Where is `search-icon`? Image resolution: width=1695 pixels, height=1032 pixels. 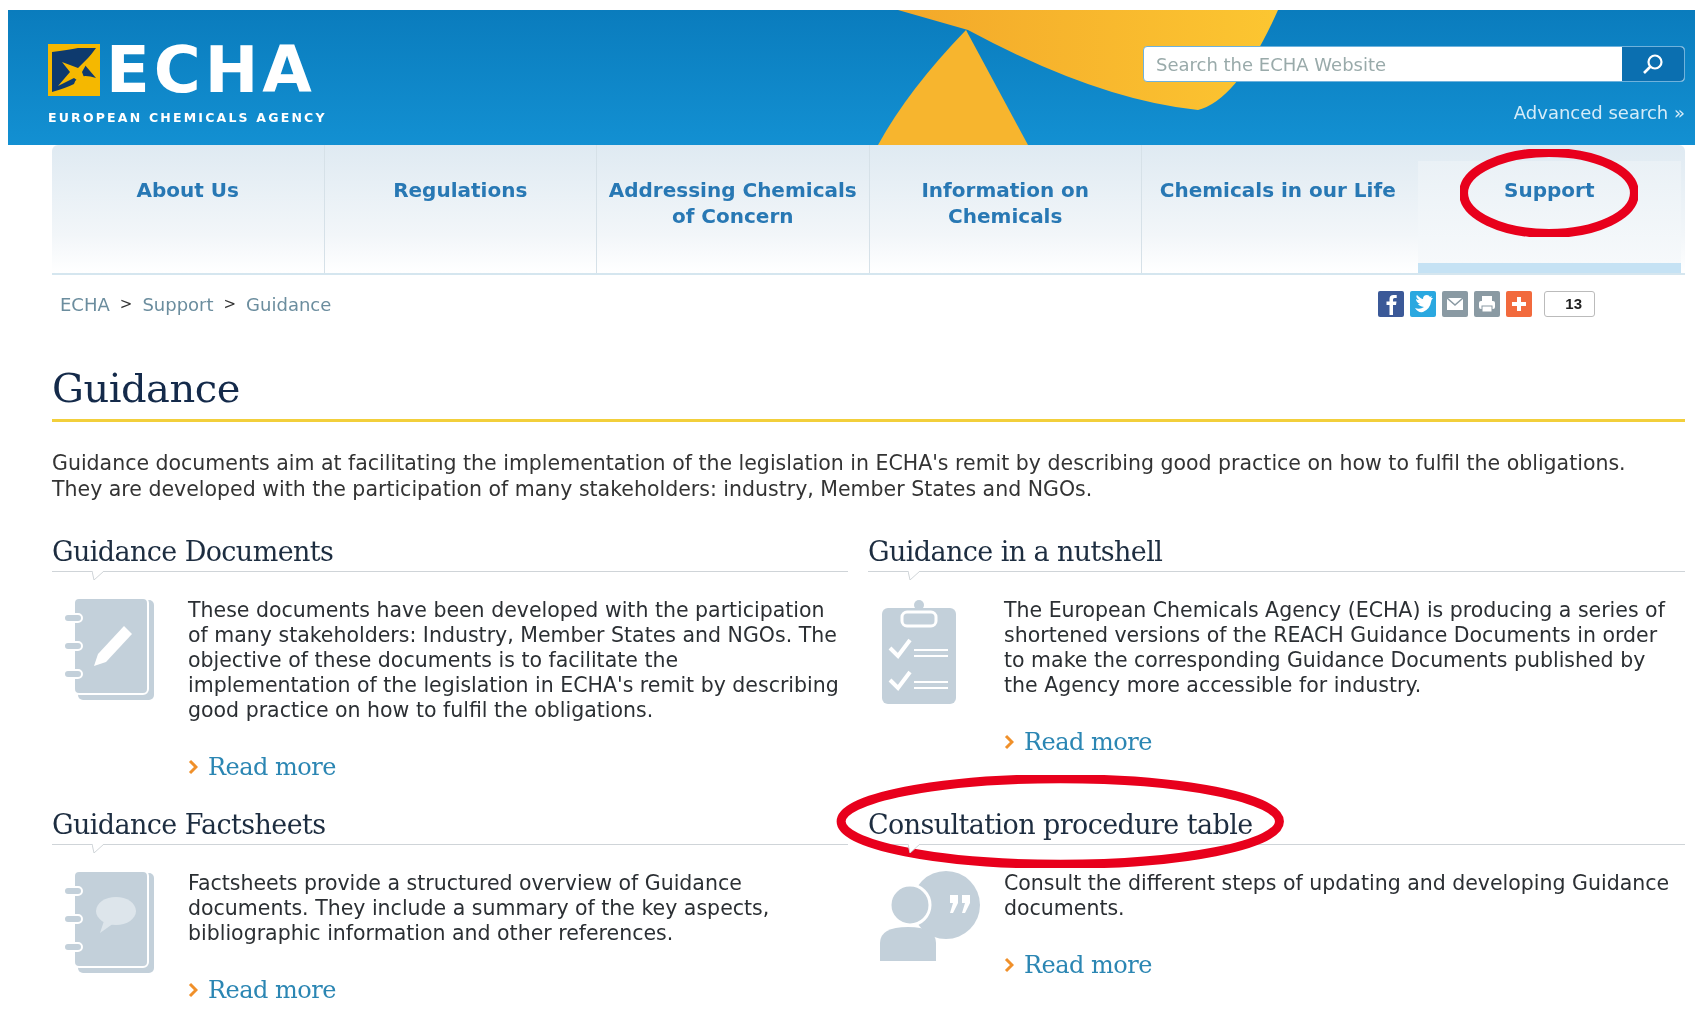
search-icon is located at coordinates (1653, 64).